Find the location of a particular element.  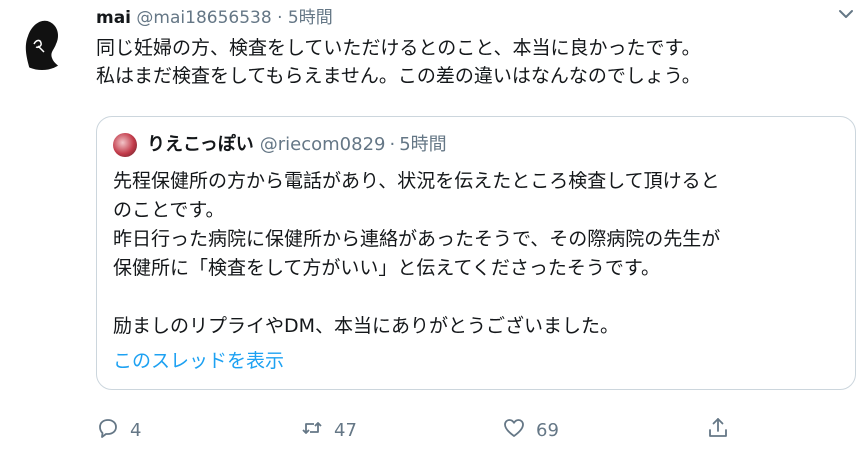

retweet-count: 47 is located at coordinates (345, 430).